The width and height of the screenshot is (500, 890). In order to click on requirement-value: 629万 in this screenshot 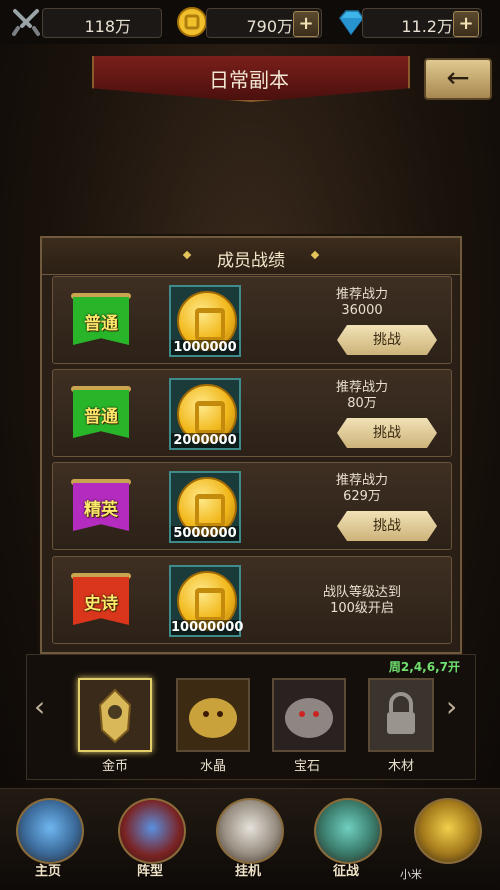, I will do `click(362, 496)`.